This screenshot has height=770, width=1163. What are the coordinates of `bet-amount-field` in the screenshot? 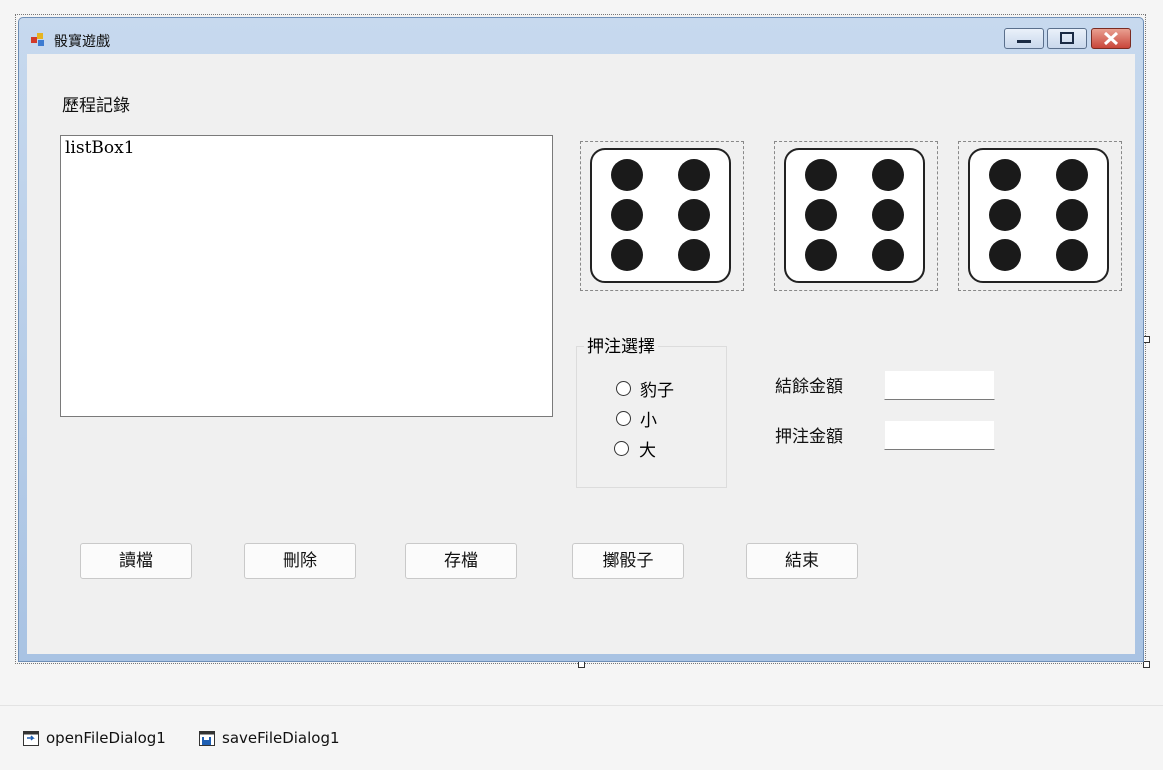 It's located at (939, 435).